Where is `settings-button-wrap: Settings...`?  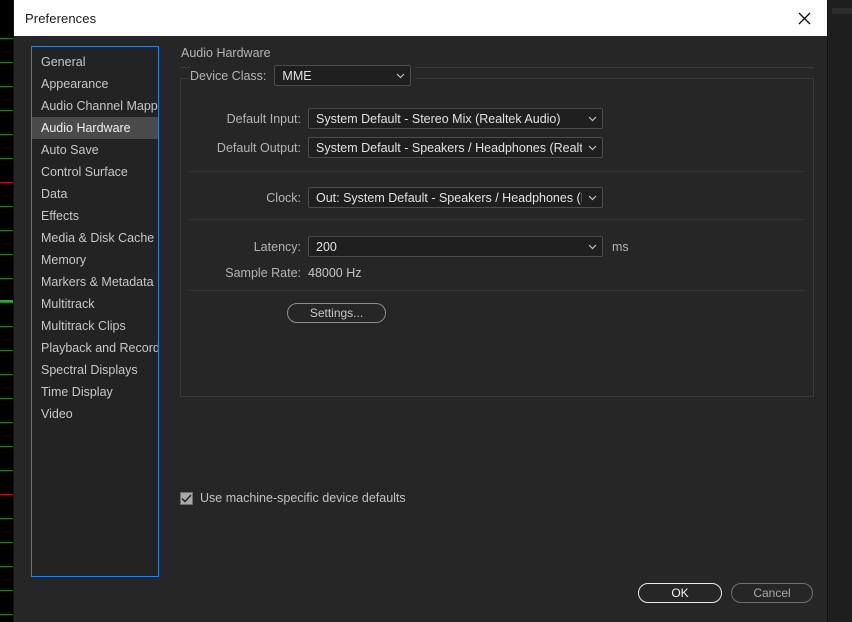
settings-button-wrap: Settings... is located at coordinates (336, 313).